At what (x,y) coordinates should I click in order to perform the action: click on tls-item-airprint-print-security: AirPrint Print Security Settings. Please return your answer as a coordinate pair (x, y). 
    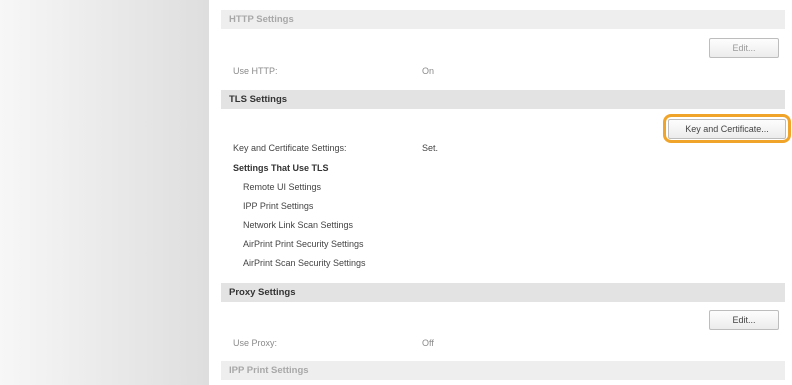
    Looking at the image, I should click on (303, 244).